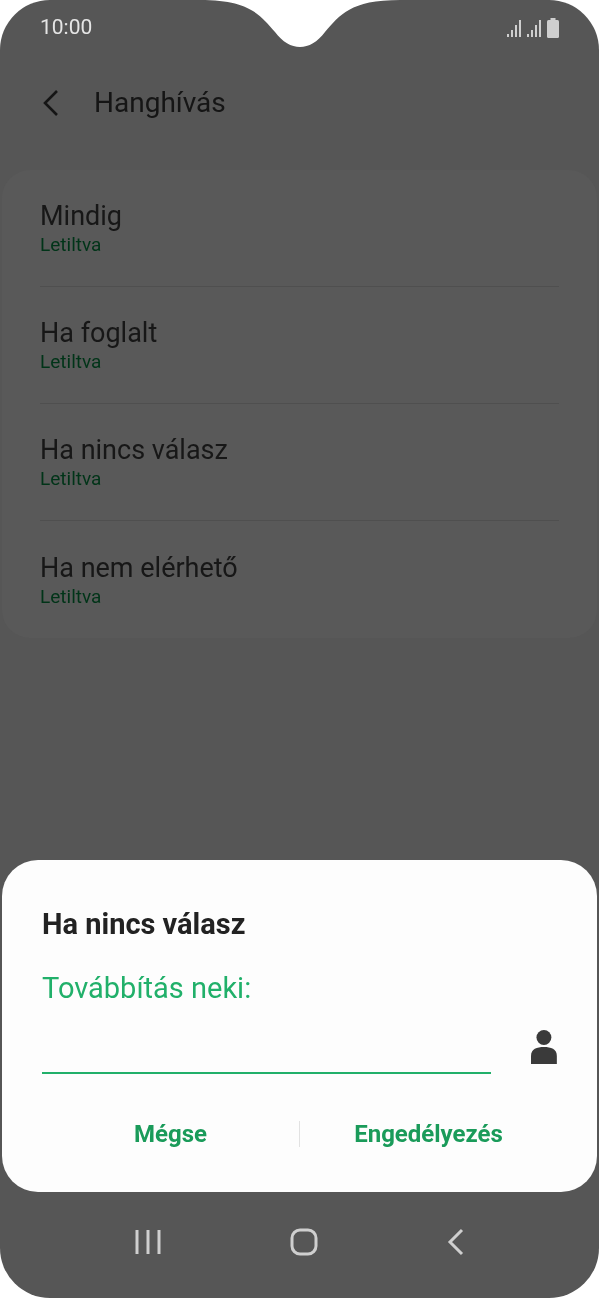 The width and height of the screenshot is (599, 1298). What do you see at coordinates (553, 28) in the screenshot?
I see `battery-icon` at bounding box center [553, 28].